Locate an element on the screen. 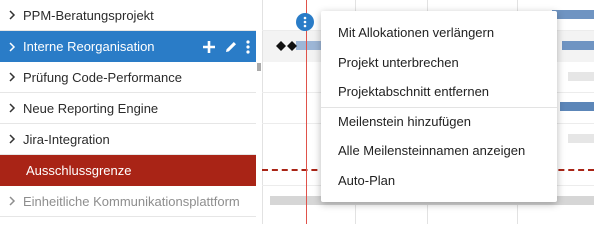 Image resolution: width=594 pixels, height=240 pixels. exclusion-threshold-row: Ausschlussgrenze is located at coordinates (128, 170).